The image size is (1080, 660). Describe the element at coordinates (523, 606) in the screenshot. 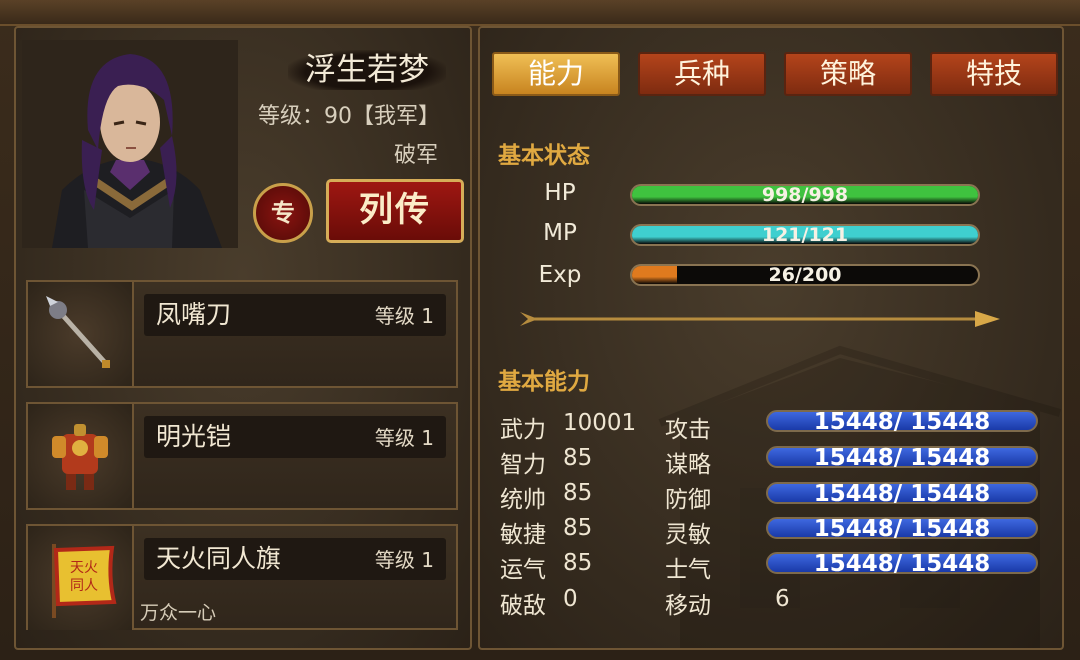

I see `attr-label: 破敌` at that location.